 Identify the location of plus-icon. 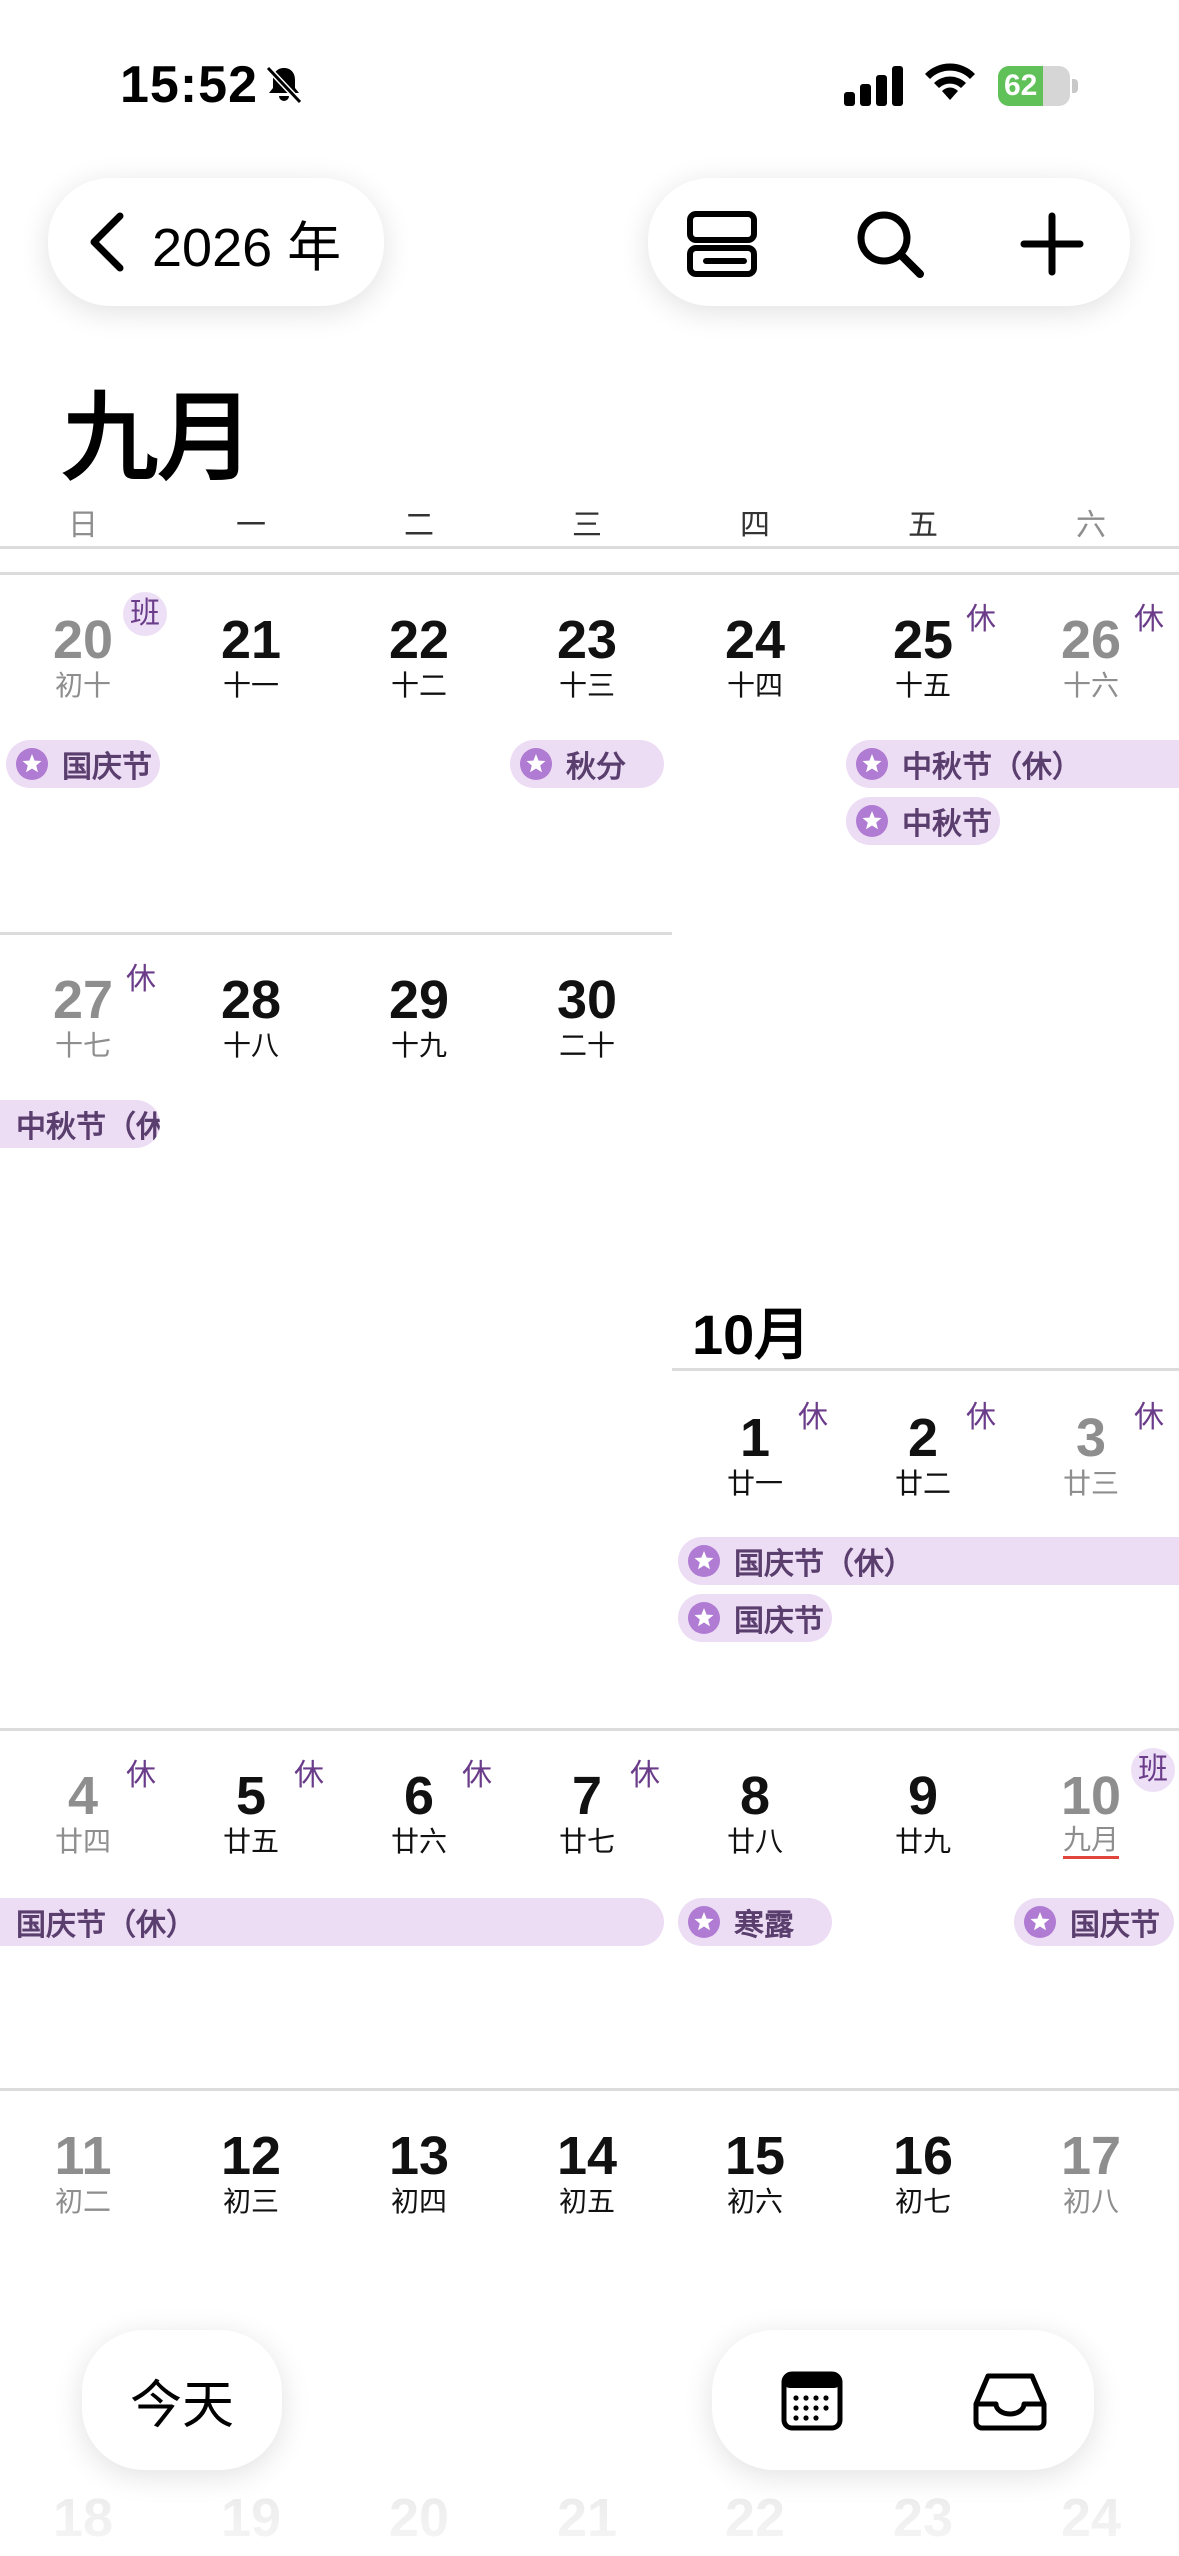
(1052, 244).